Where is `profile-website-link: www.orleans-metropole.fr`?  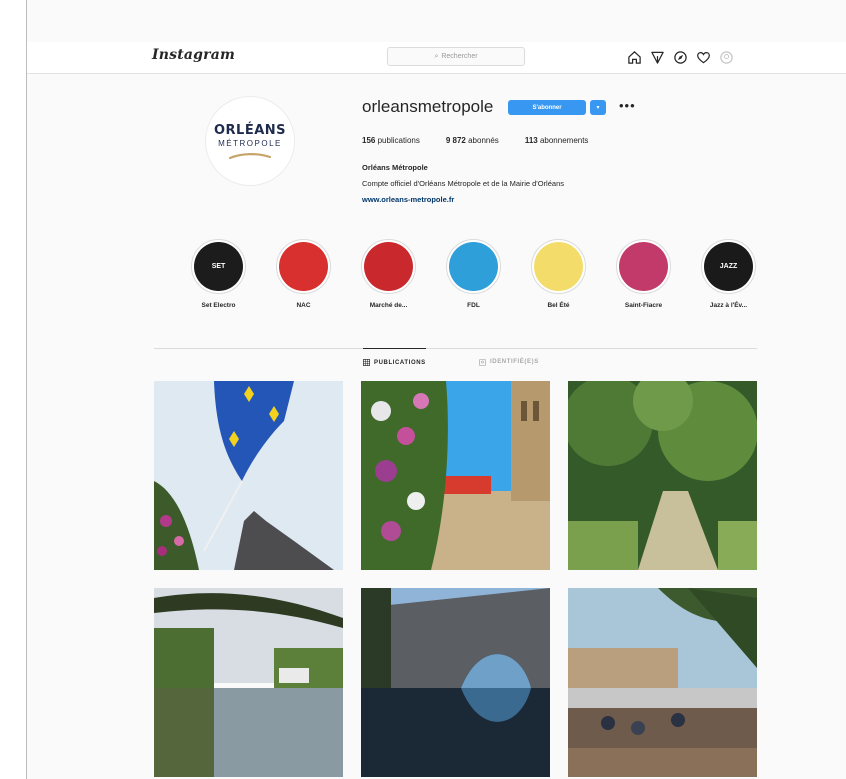
profile-website-link: www.orleans-metropole.fr is located at coordinates (408, 199).